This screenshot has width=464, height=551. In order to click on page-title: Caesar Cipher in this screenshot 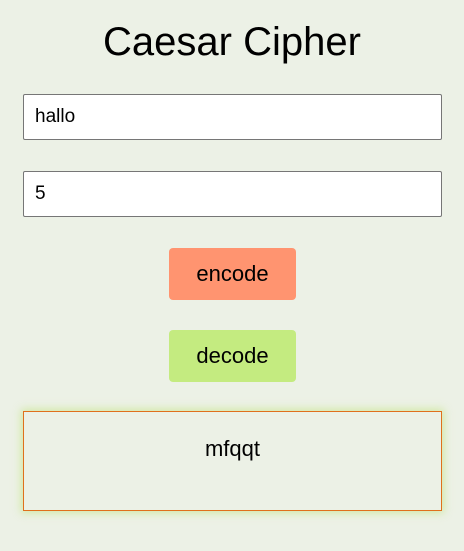, I will do `click(232, 42)`.